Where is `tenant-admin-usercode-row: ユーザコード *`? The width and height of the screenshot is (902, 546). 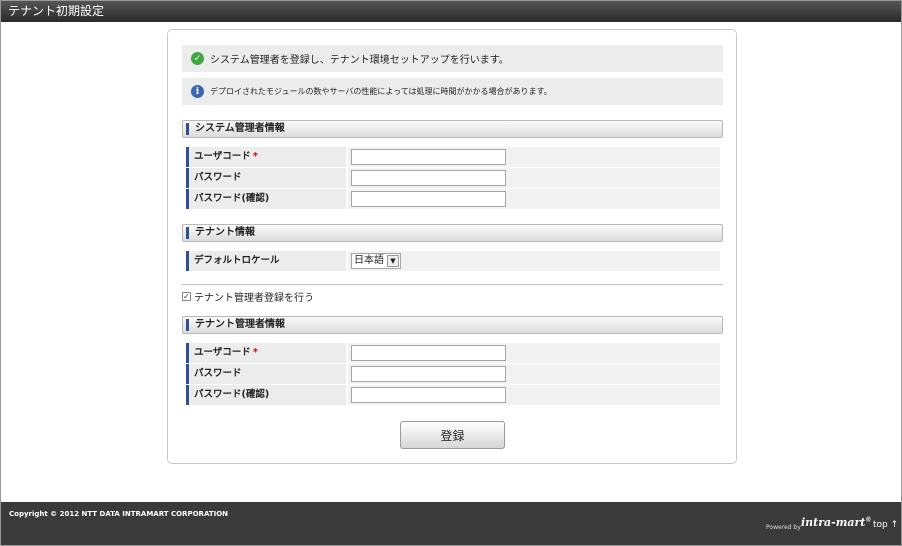 tenant-admin-usercode-row: ユーザコード * is located at coordinates (453, 353).